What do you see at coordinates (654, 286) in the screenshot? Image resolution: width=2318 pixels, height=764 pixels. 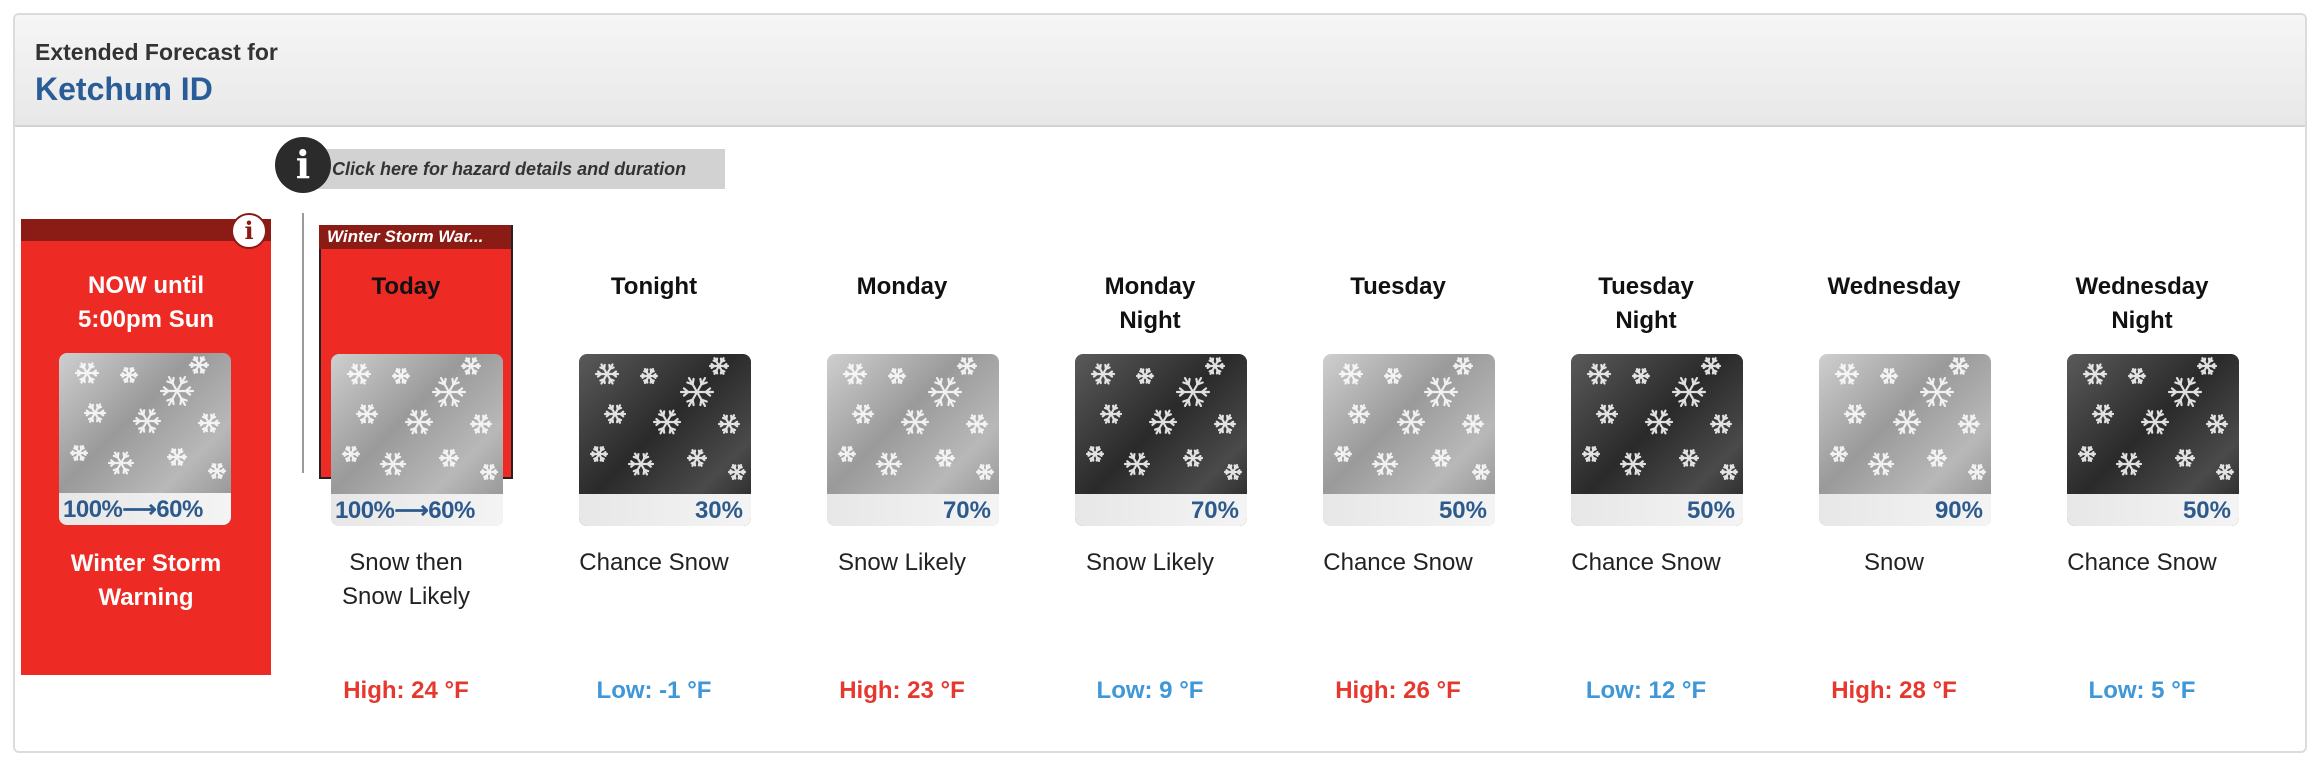 I see `period-name-line1: Tonight` at bounding box center [654, 286].